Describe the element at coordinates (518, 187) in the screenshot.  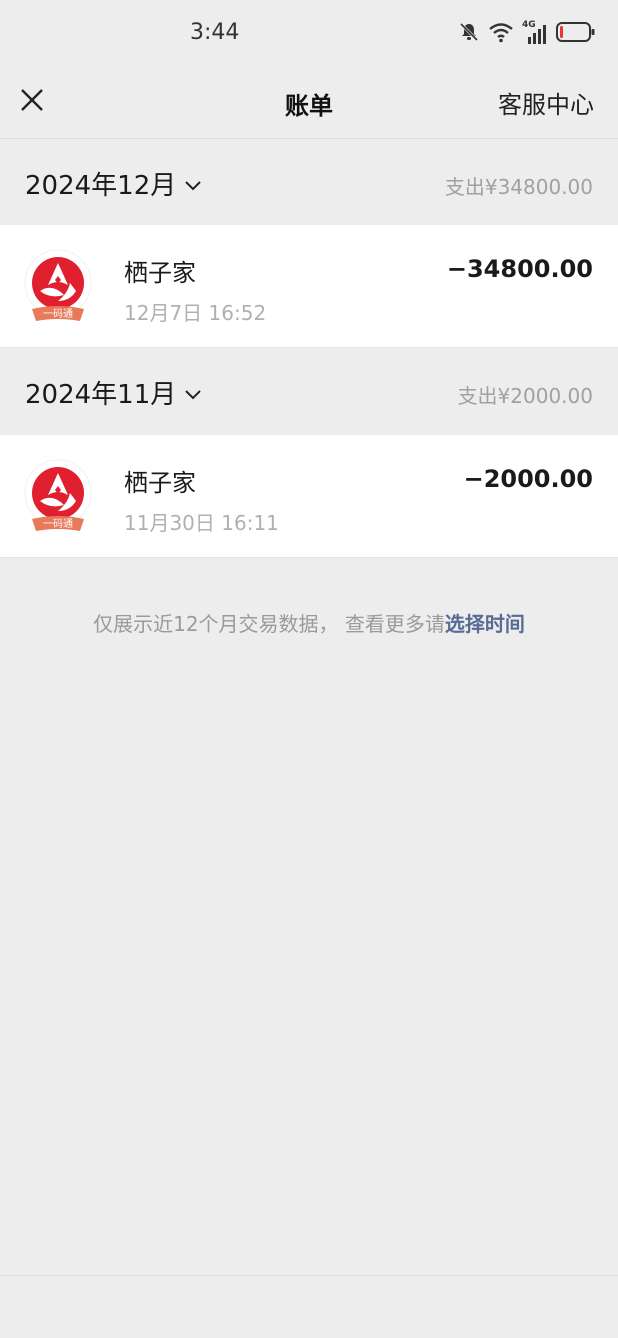
I see `month-expense-summary: 支出¥34800.00` at that location.